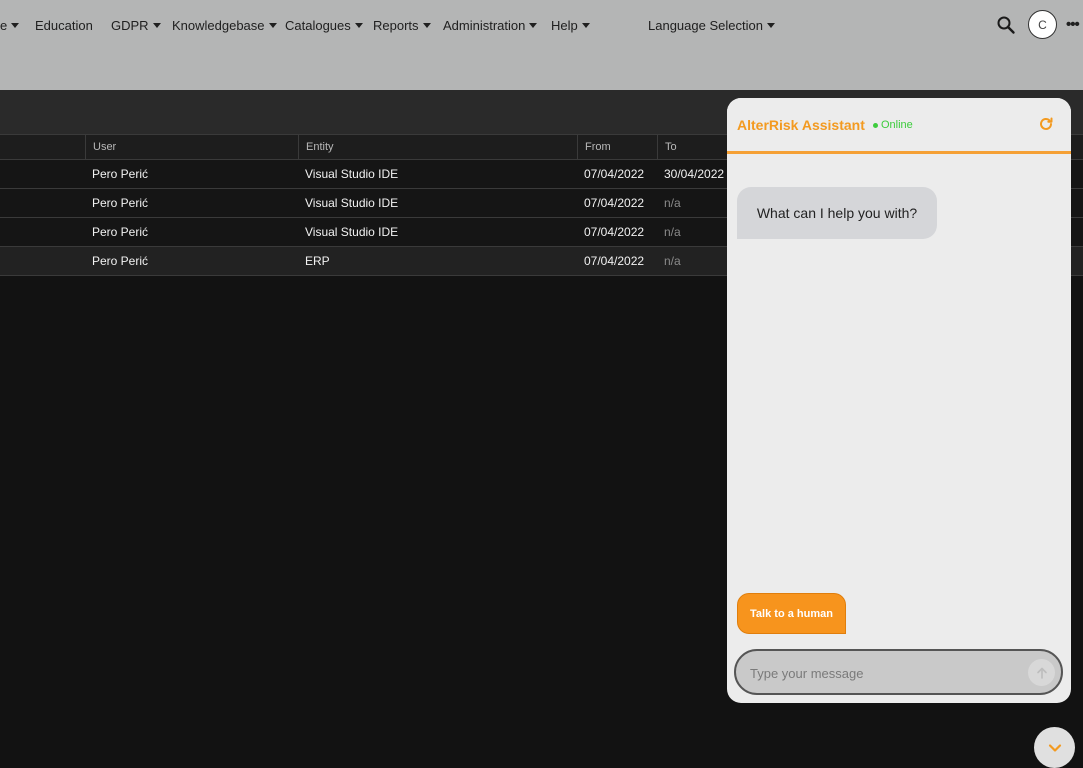 This screenshot has height=768, width=1083. I want to click on column-header-user: User, so click(191, 147).